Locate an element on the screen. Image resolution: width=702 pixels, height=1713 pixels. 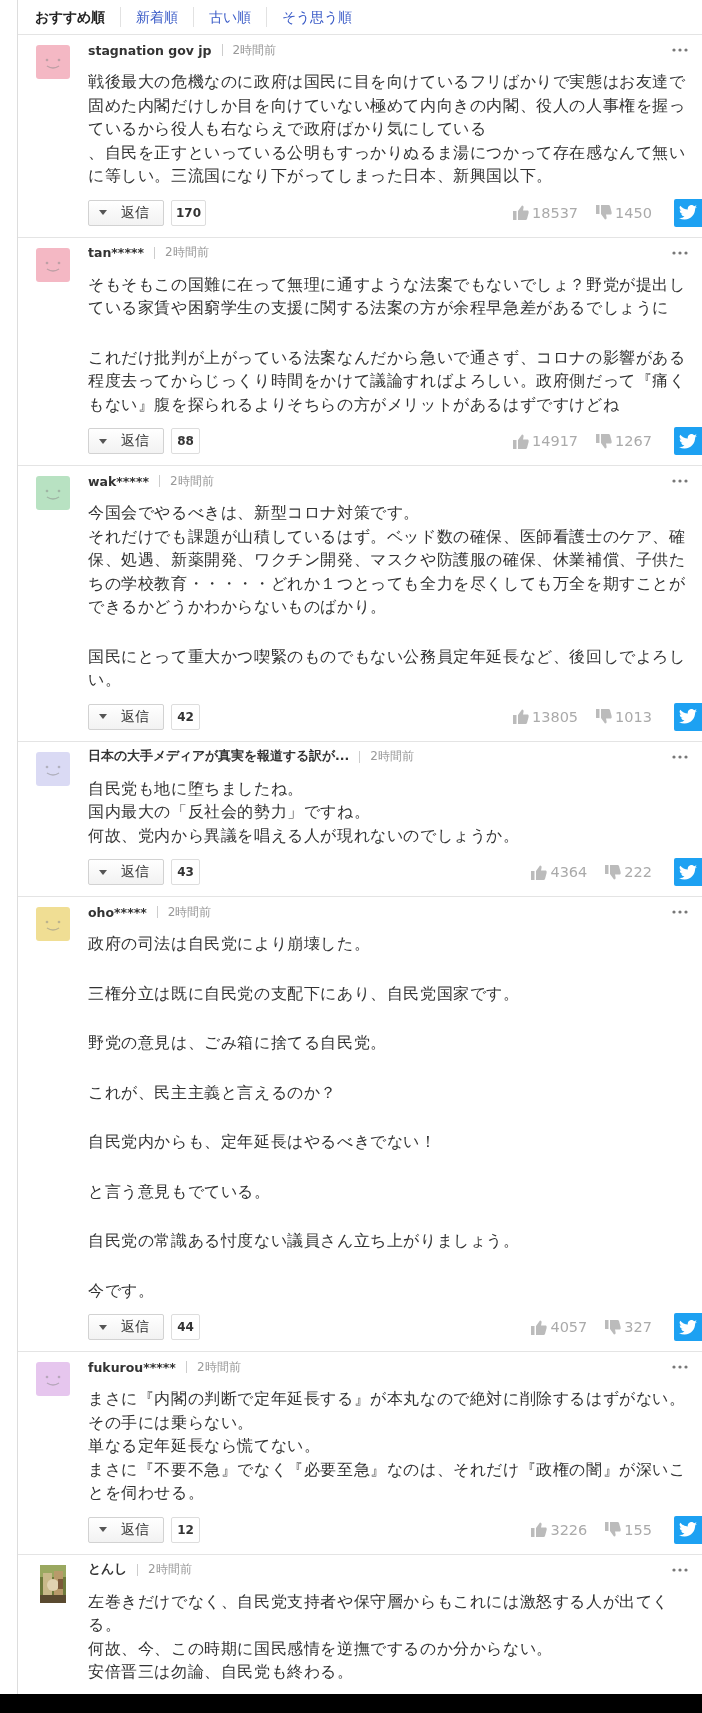
reply-count: 88 is located at coordinates (185, 441).